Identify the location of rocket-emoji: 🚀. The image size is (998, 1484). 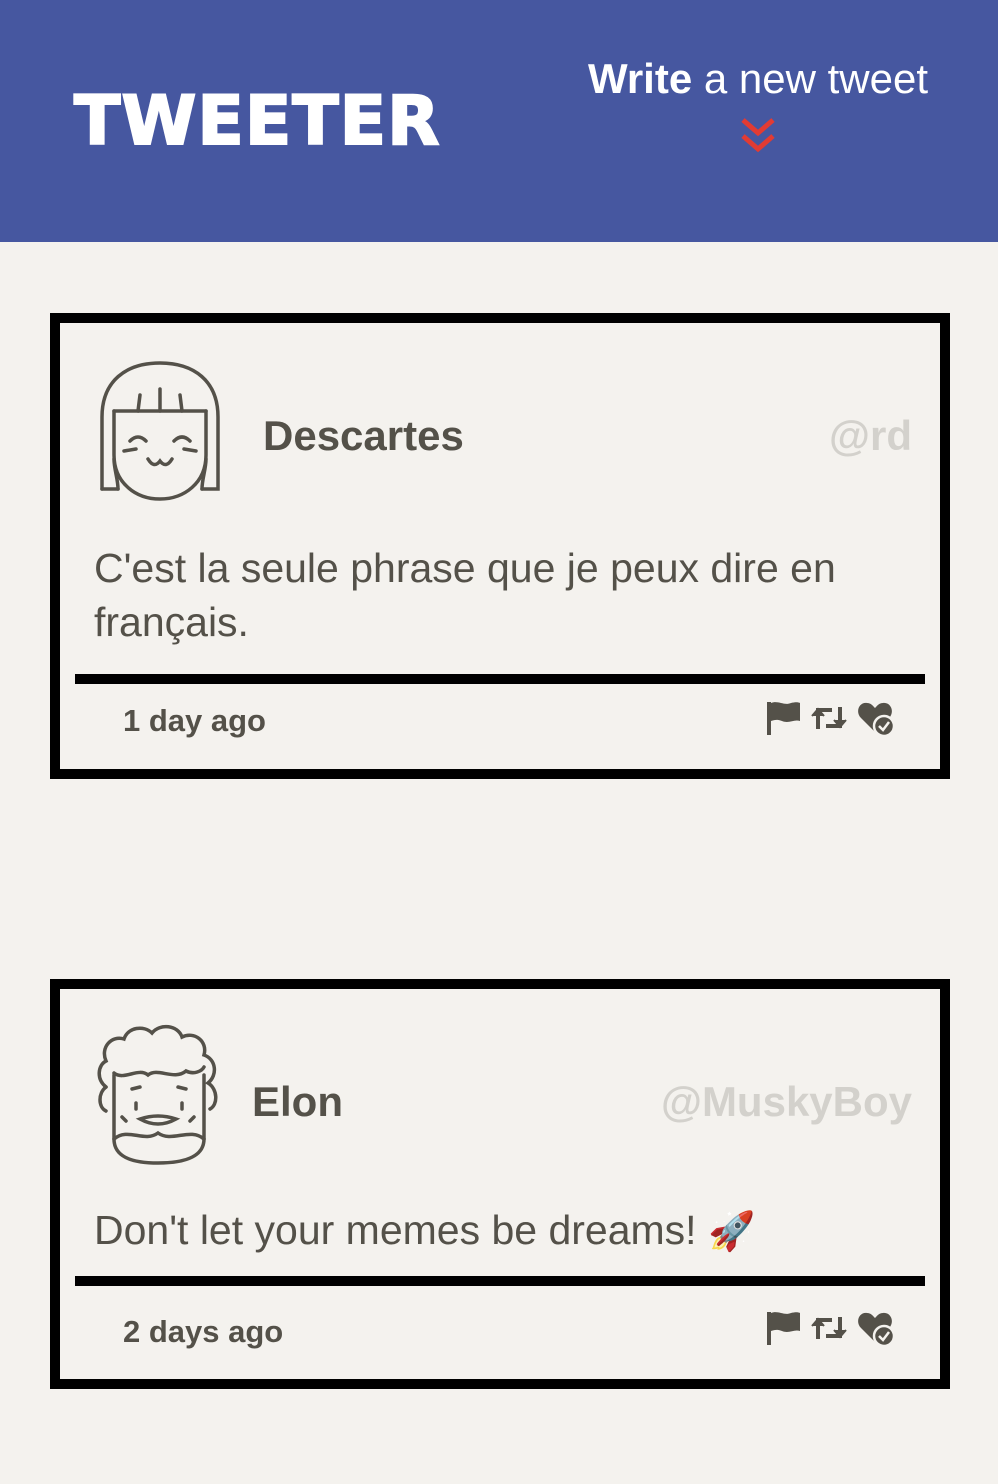
(731, 1232).